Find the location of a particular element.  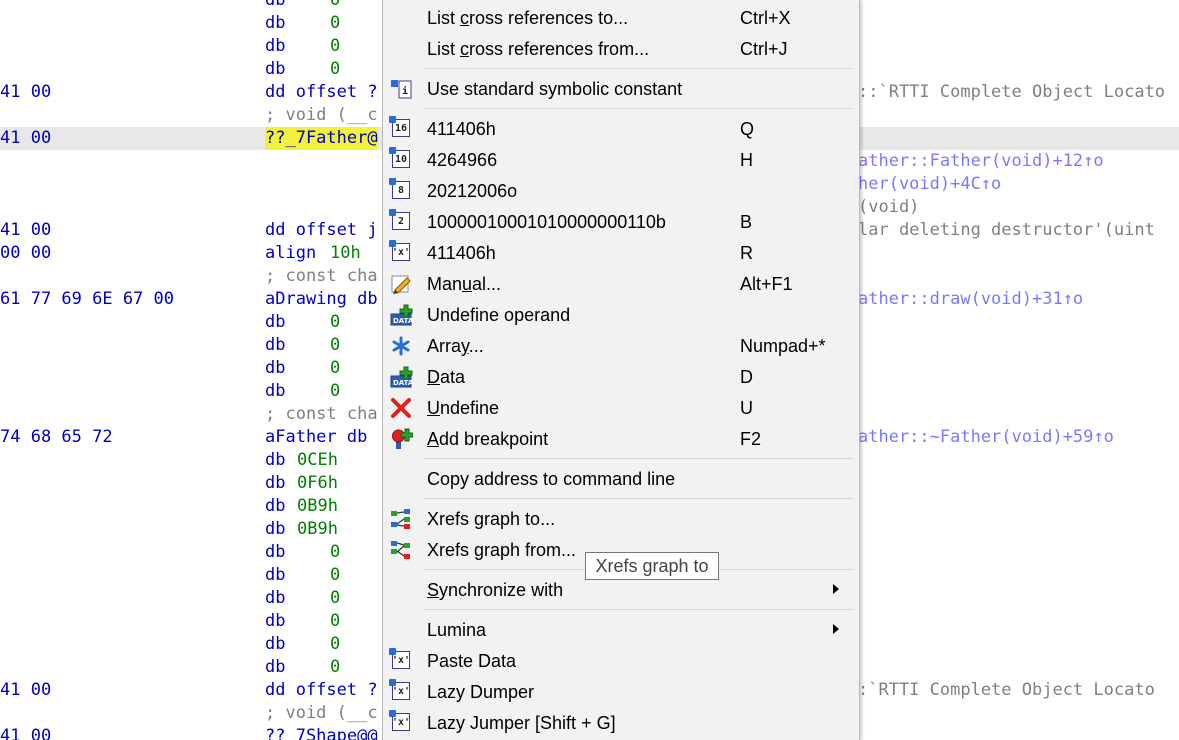

instruction: db 0B9h is located at coordinates (301, 529).